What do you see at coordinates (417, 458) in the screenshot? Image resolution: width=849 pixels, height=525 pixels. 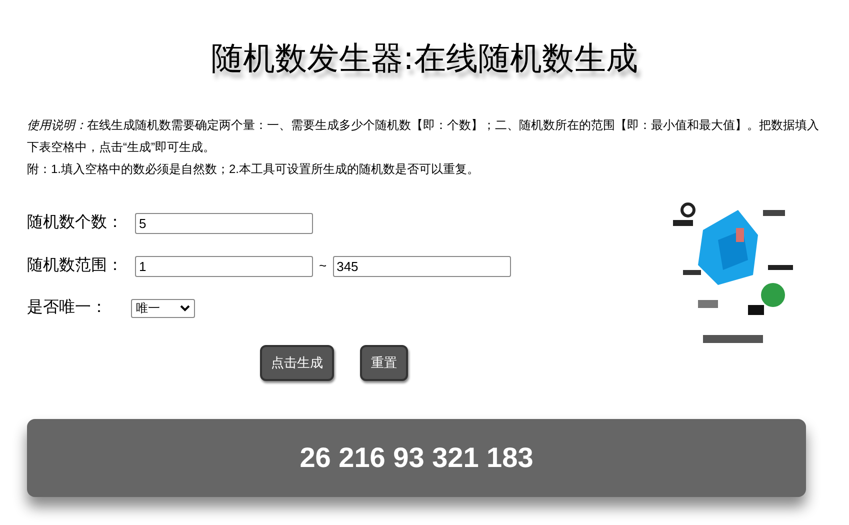 I see `result-numbers: 26 216 93 321 183` at bounding box center [417, 458].